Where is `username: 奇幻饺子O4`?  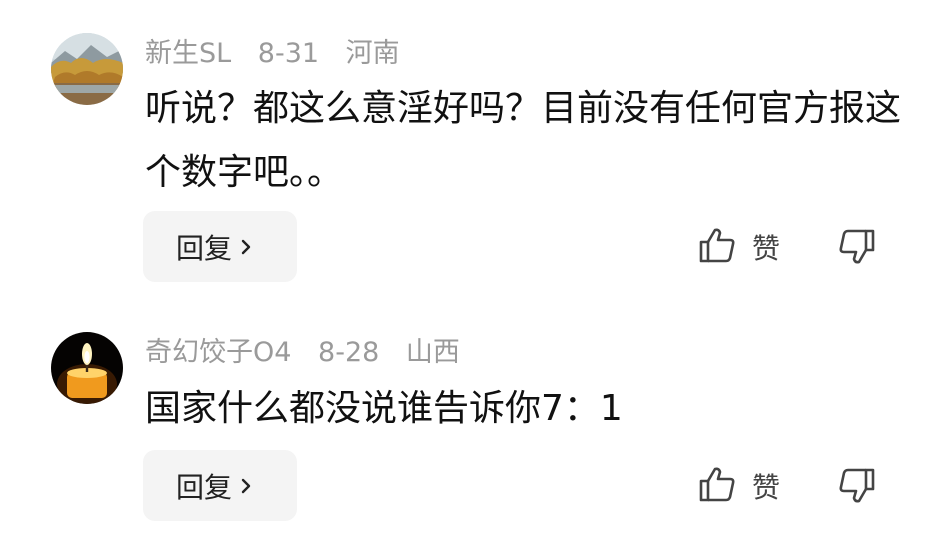
username: 奇幻饺子O4 is located at coordinates (218, 352).